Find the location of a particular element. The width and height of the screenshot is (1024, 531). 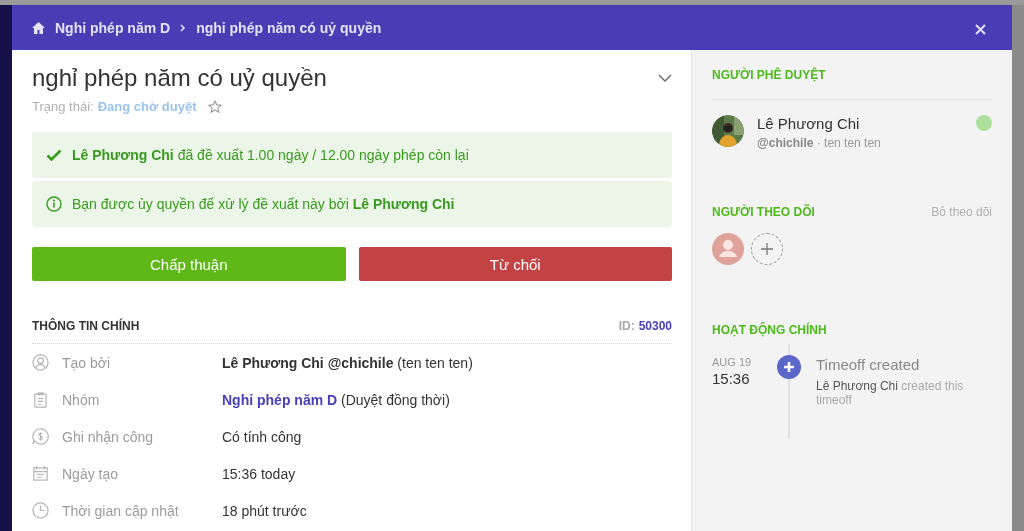

approver-name: Lê Phương Chi is located at coordinates (809, 123).